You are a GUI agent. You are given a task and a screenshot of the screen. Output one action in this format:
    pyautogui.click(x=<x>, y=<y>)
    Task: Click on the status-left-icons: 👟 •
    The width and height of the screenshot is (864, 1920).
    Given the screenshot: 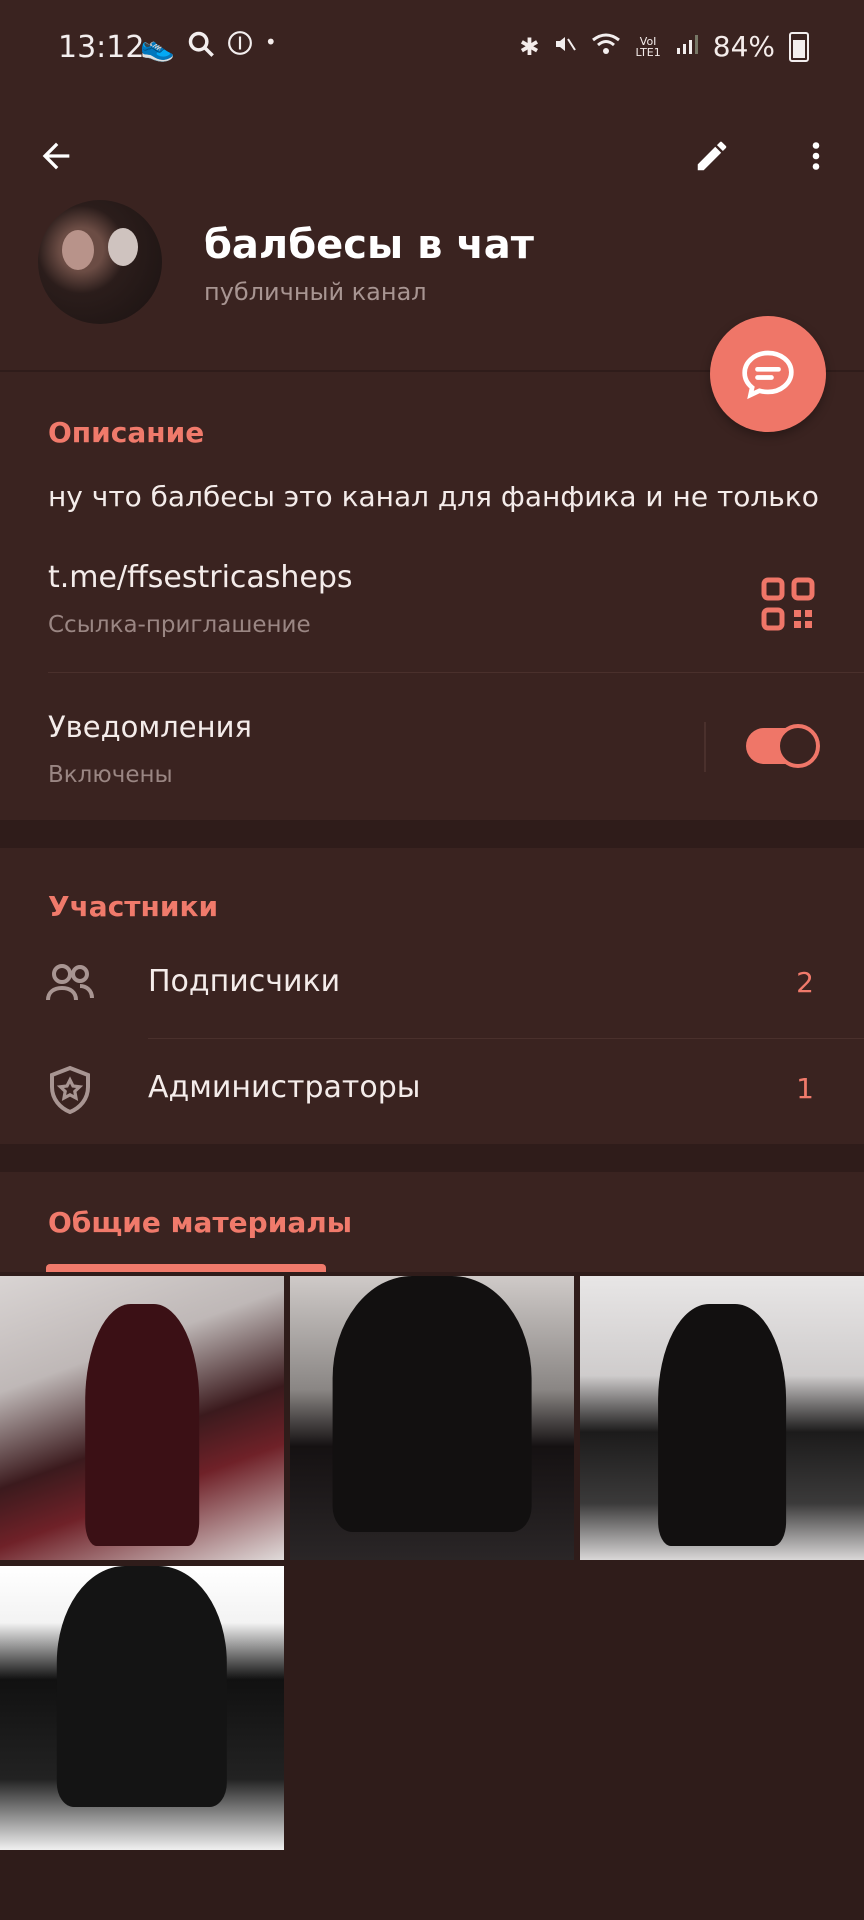 What is the action you would take?
    pyautogui.click(x=208, y=47)
    